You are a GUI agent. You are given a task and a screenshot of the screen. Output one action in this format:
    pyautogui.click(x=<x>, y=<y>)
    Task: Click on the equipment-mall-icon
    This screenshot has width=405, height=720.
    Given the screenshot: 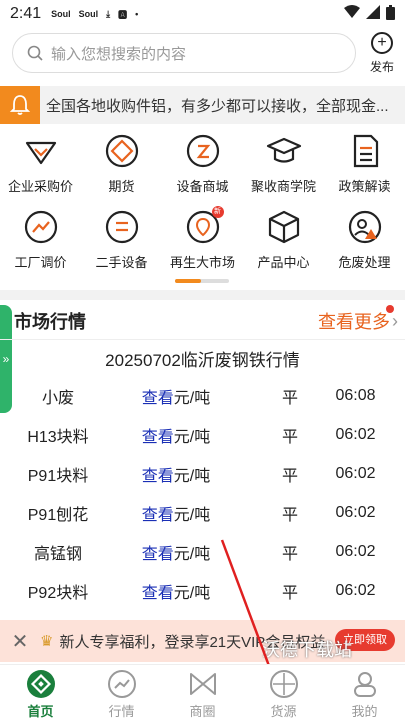 What is the action you would take?
    pyautogui.click(x=203, y=151)
    